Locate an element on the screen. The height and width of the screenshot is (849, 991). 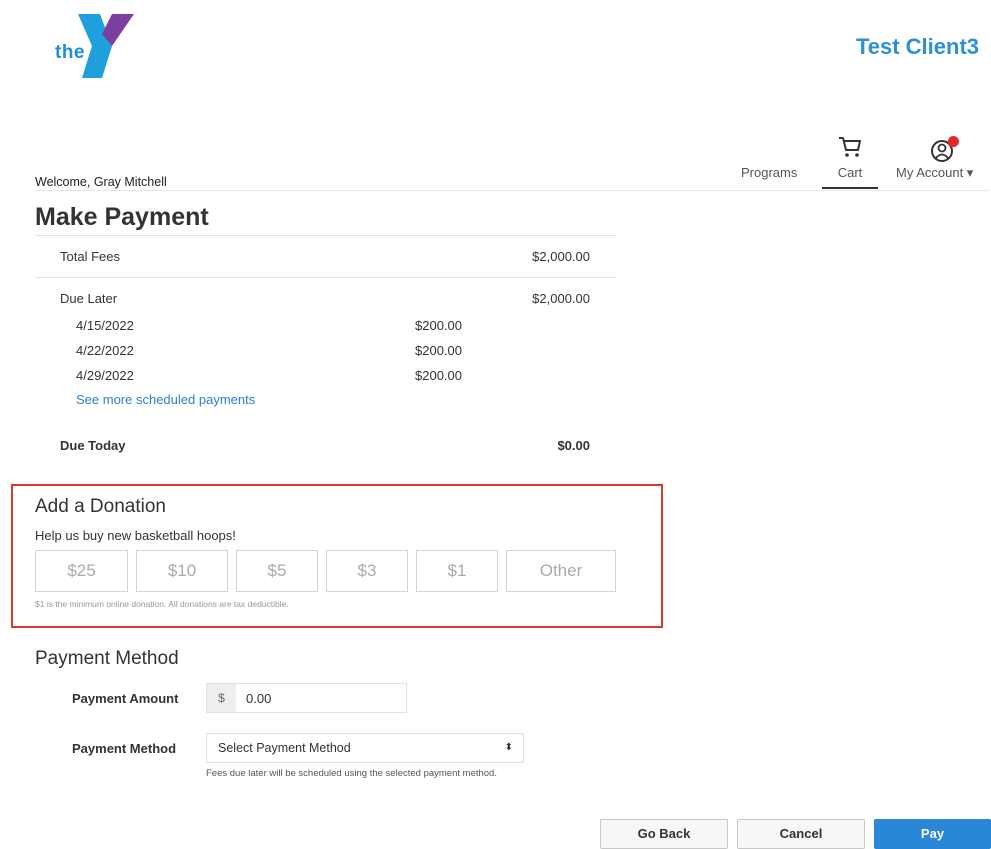
donation-option-1: $1 is located at coordinates (457, 571).